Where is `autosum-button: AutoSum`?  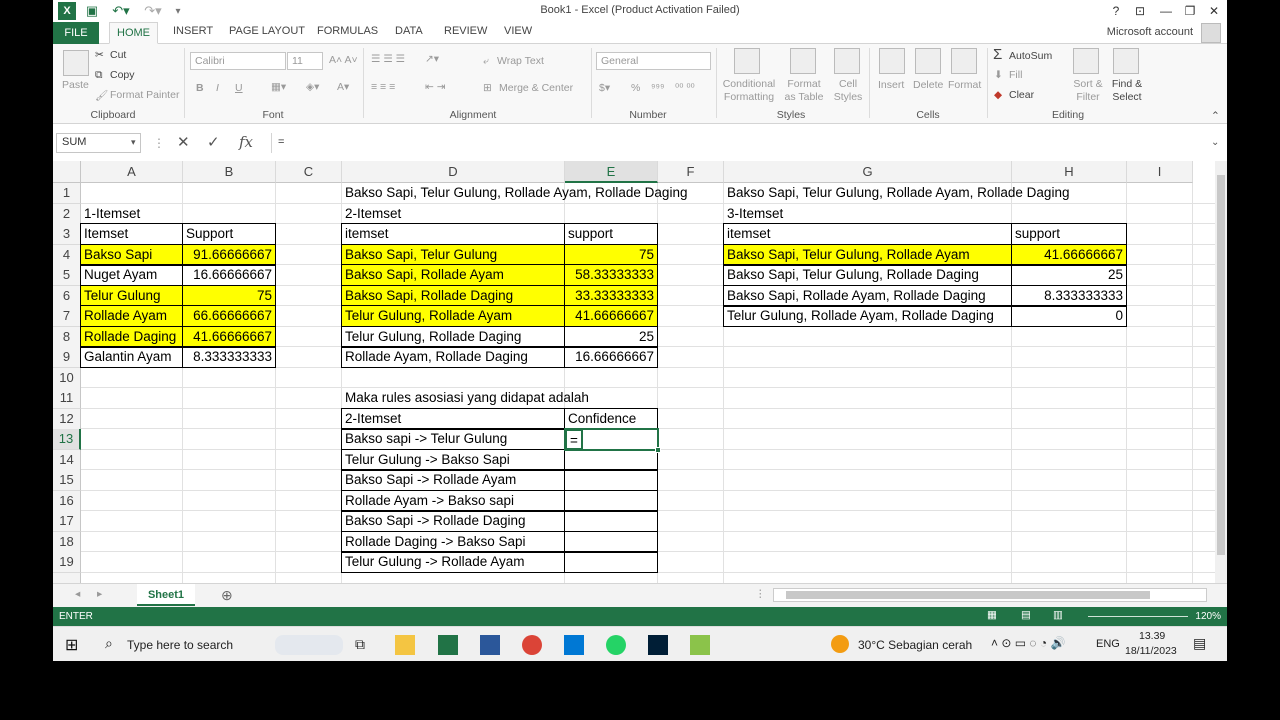
autosum-button: AutoSum is located at coordinates (1030, 56).